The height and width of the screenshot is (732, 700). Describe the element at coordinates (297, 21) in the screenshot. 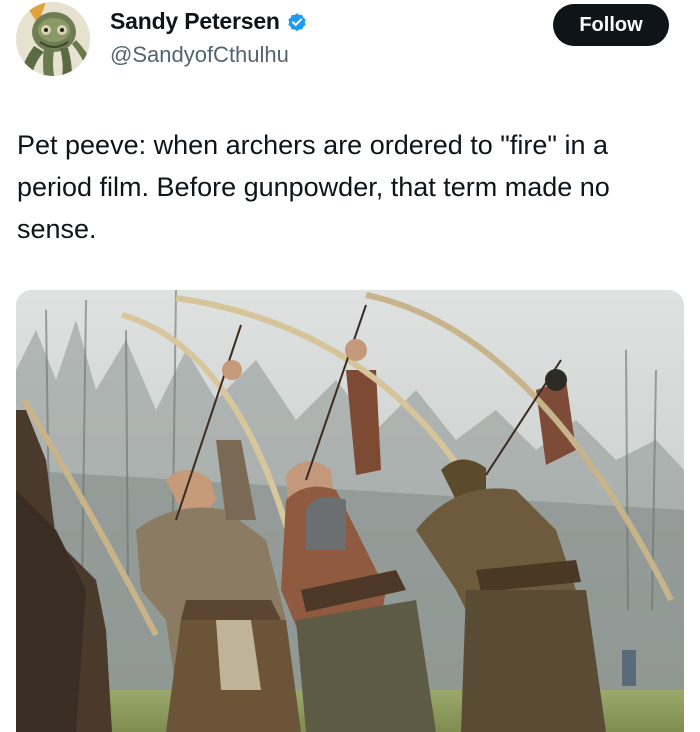

I see `verified-badge-icon` at that location.